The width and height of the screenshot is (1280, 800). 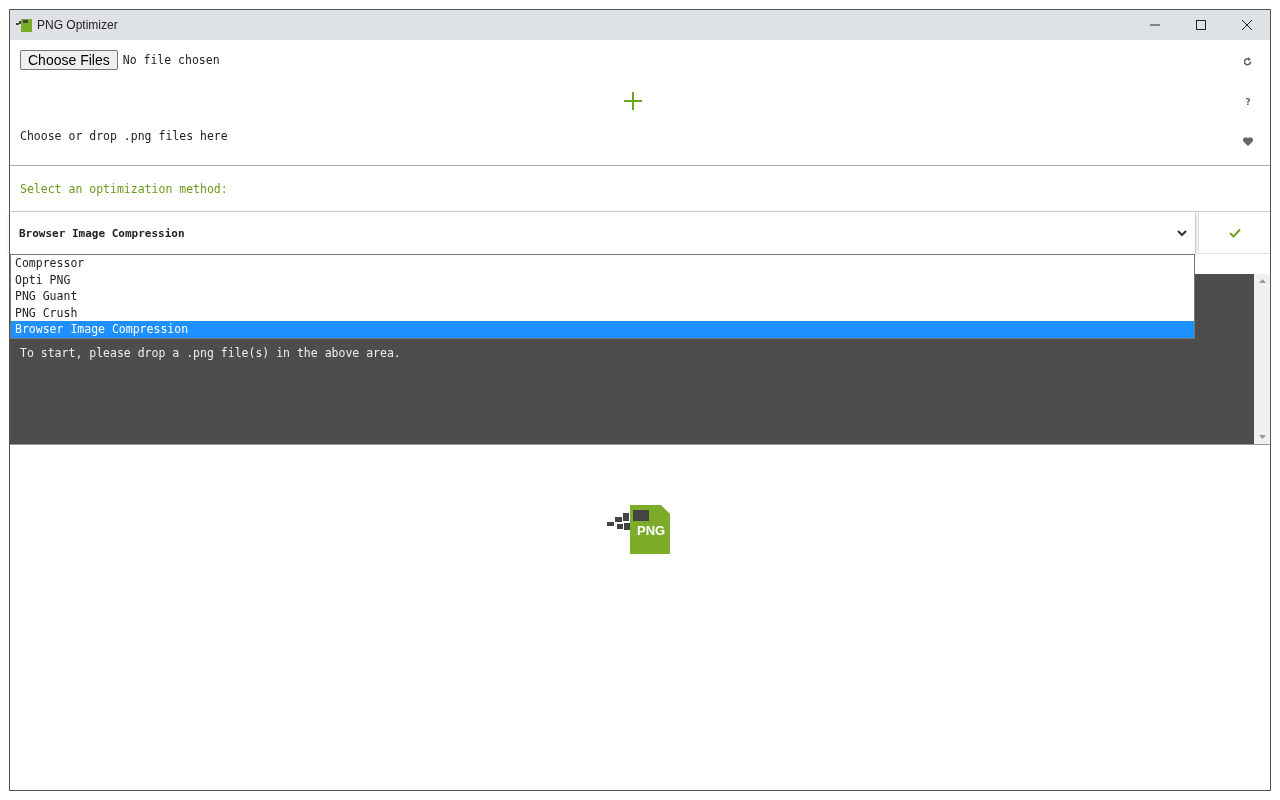 What do you see at coordinates (1248, 62) in the screenshot?
I see `refresh-icon` at bounding box center [1248, 62].